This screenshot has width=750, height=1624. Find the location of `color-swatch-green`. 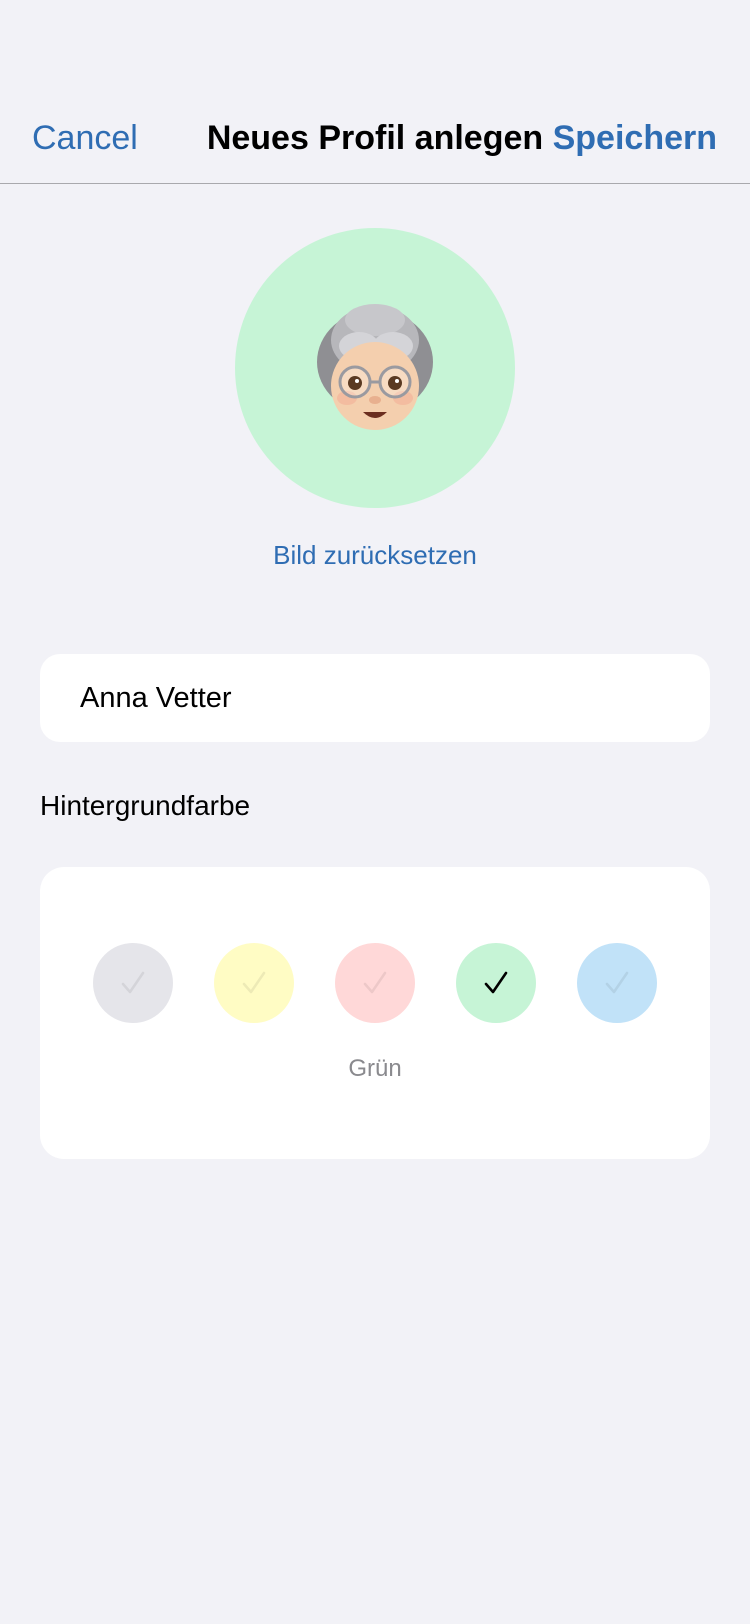

color-swatch-green is located at coordinates (496, 983).